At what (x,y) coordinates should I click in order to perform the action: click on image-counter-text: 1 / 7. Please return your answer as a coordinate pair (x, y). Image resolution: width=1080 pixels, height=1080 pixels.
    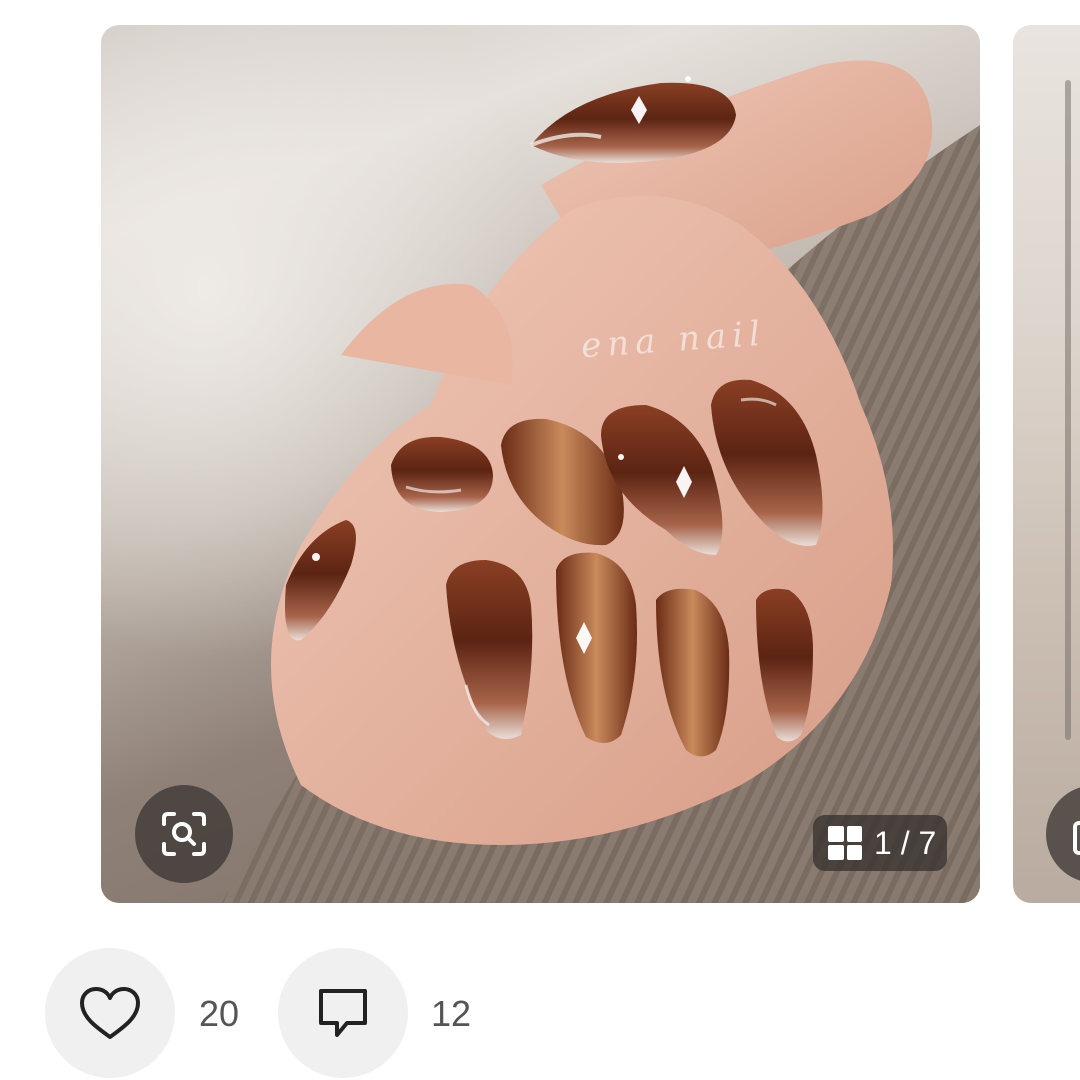
    Looking at the image, I should click on (905, 842).